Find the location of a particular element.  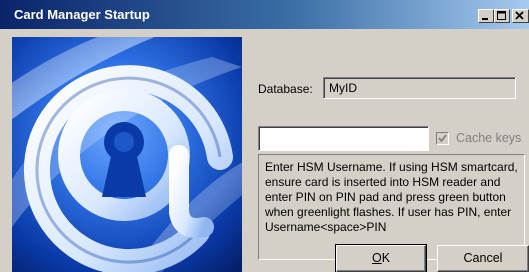

ok-mnemonic: O is located at coordinates (376, 258).